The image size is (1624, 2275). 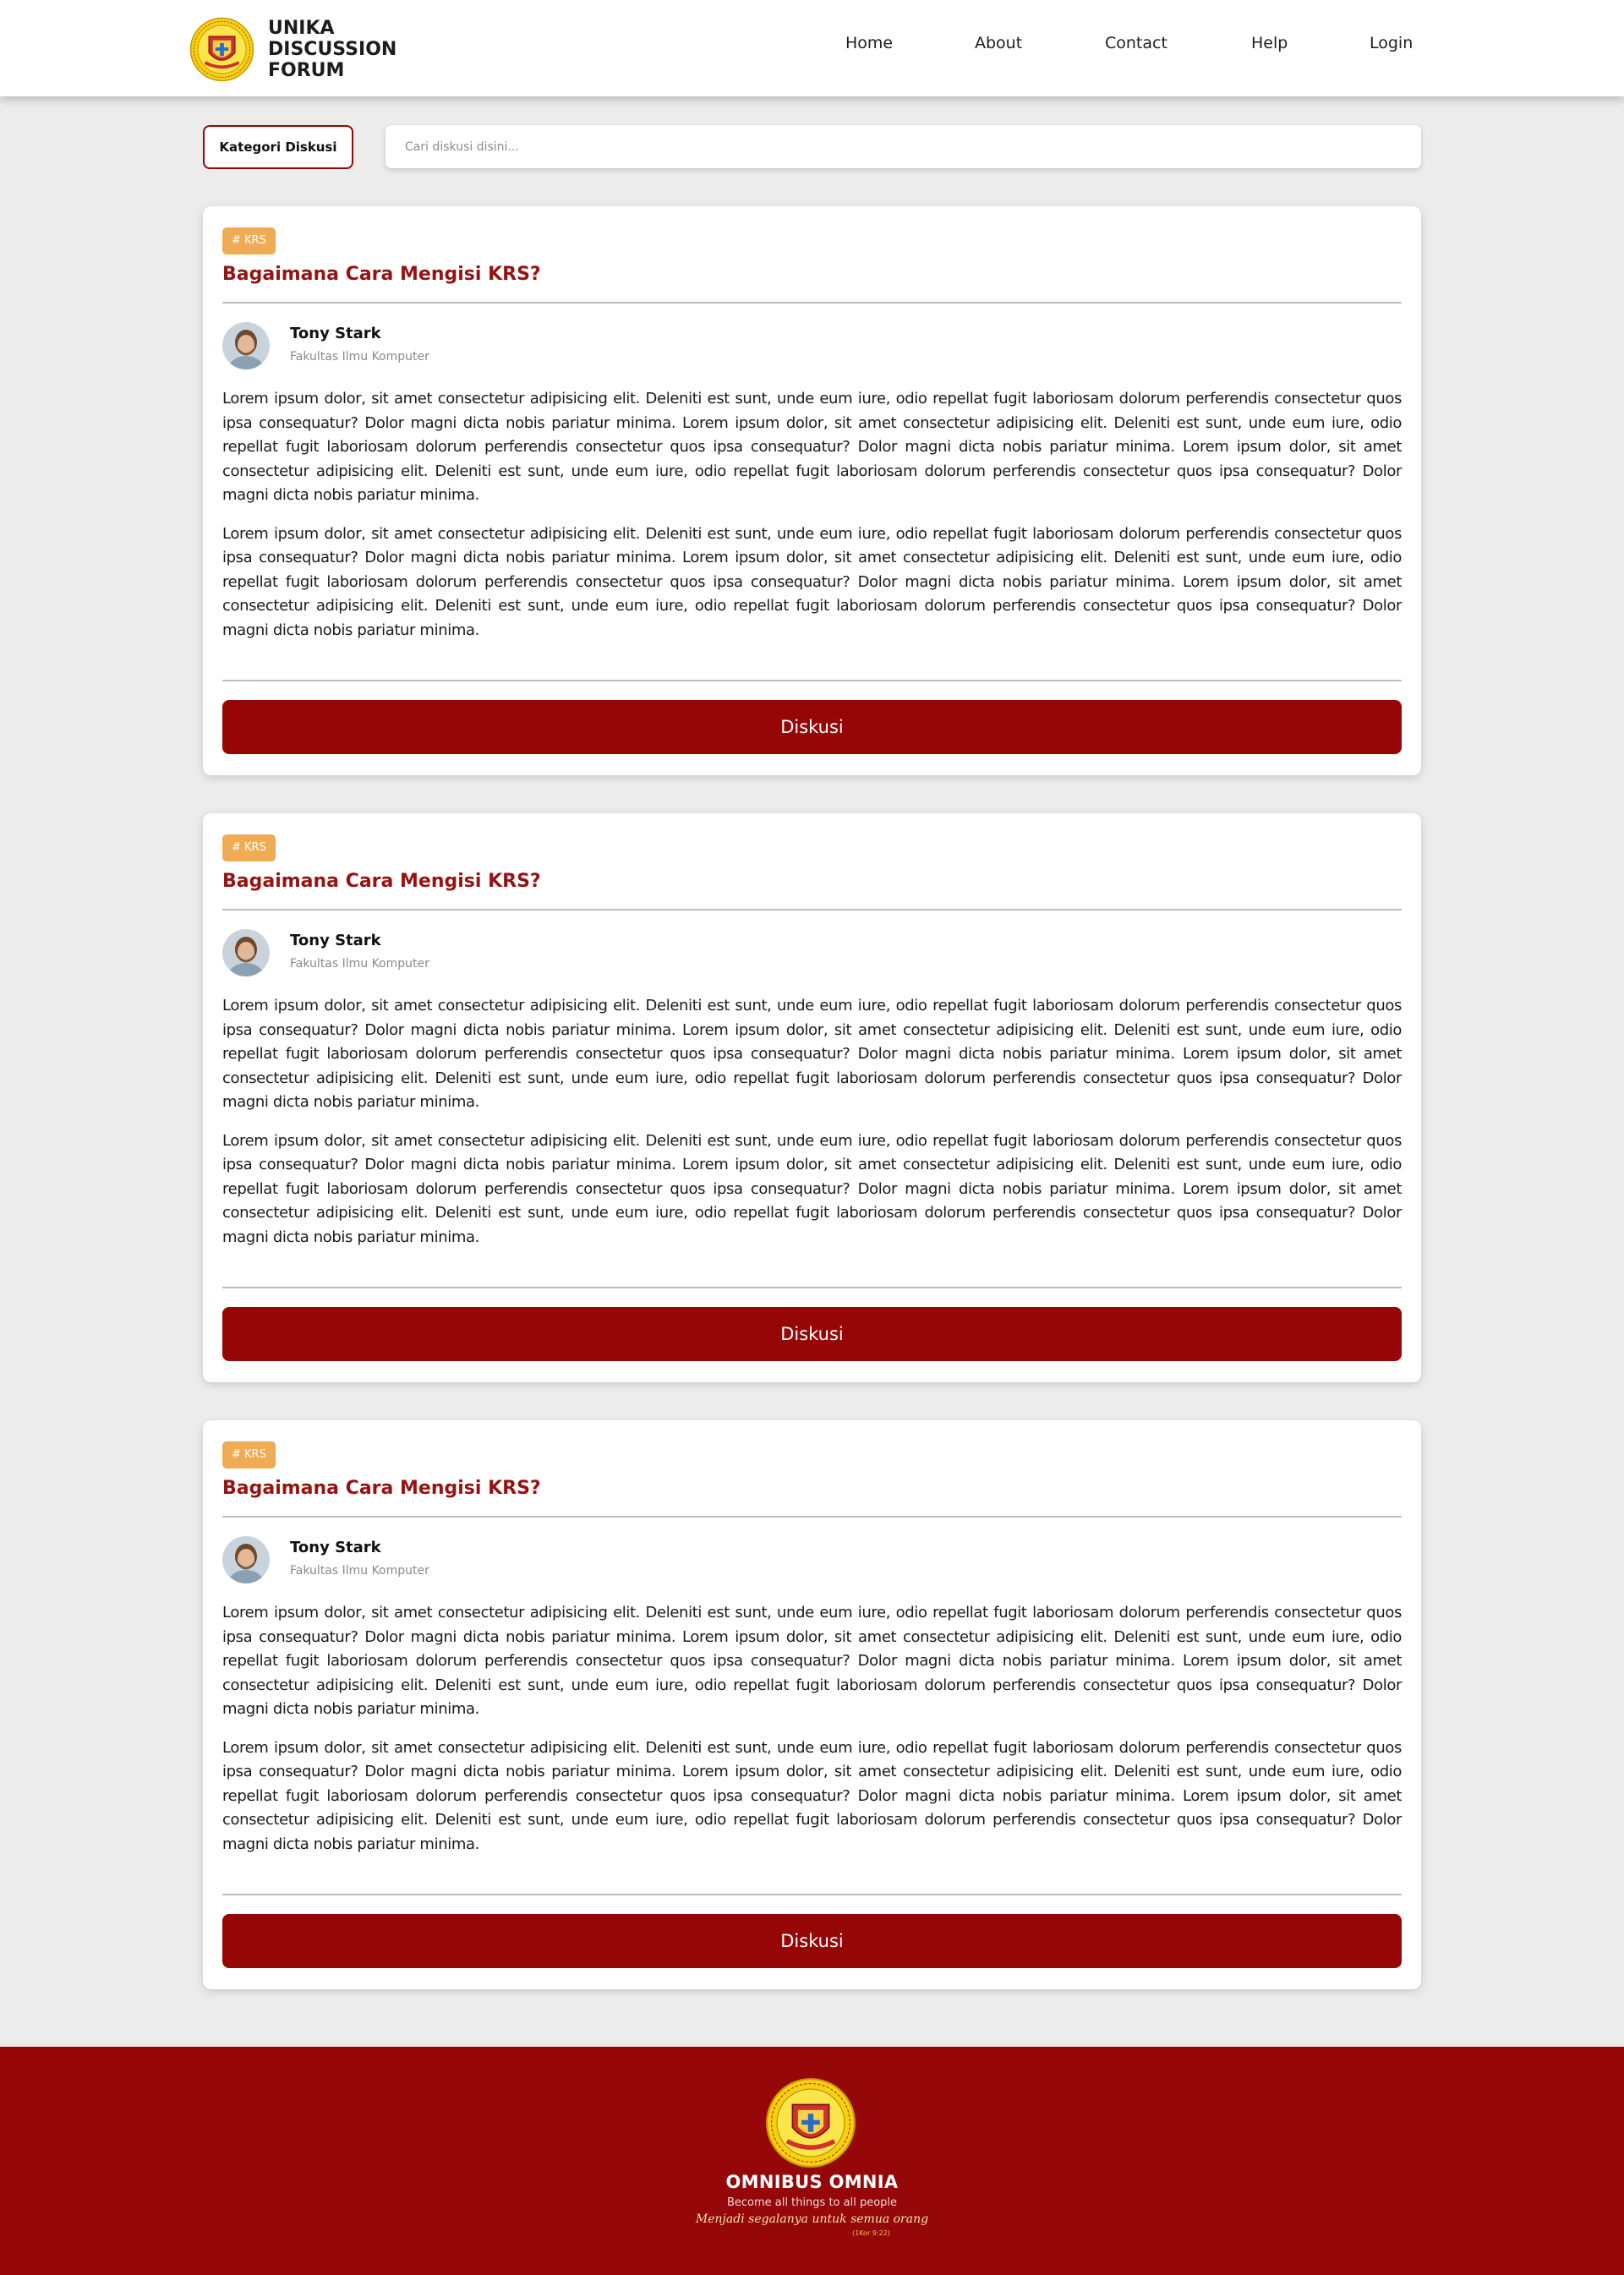 I want to click on main-nav: Home About Contact Help Login, so click(x=812, y=46).